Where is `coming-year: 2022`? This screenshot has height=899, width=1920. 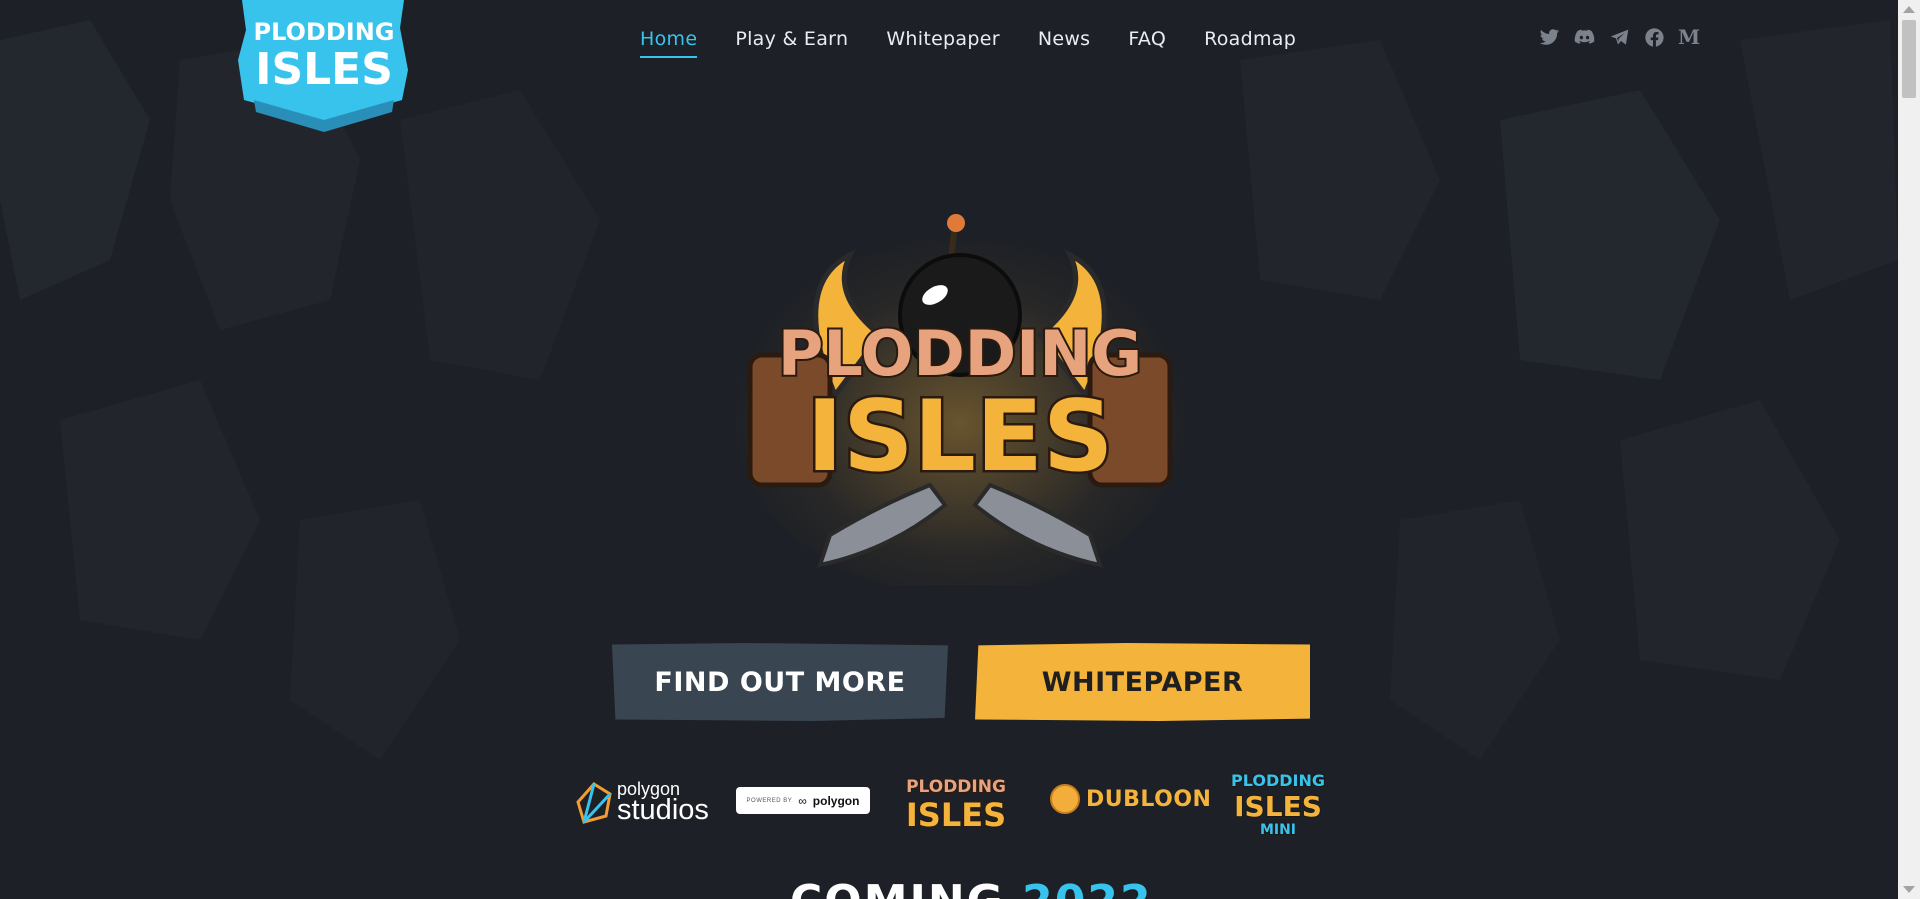 coming-year: 2022 is located at coordinates (1087, 887).